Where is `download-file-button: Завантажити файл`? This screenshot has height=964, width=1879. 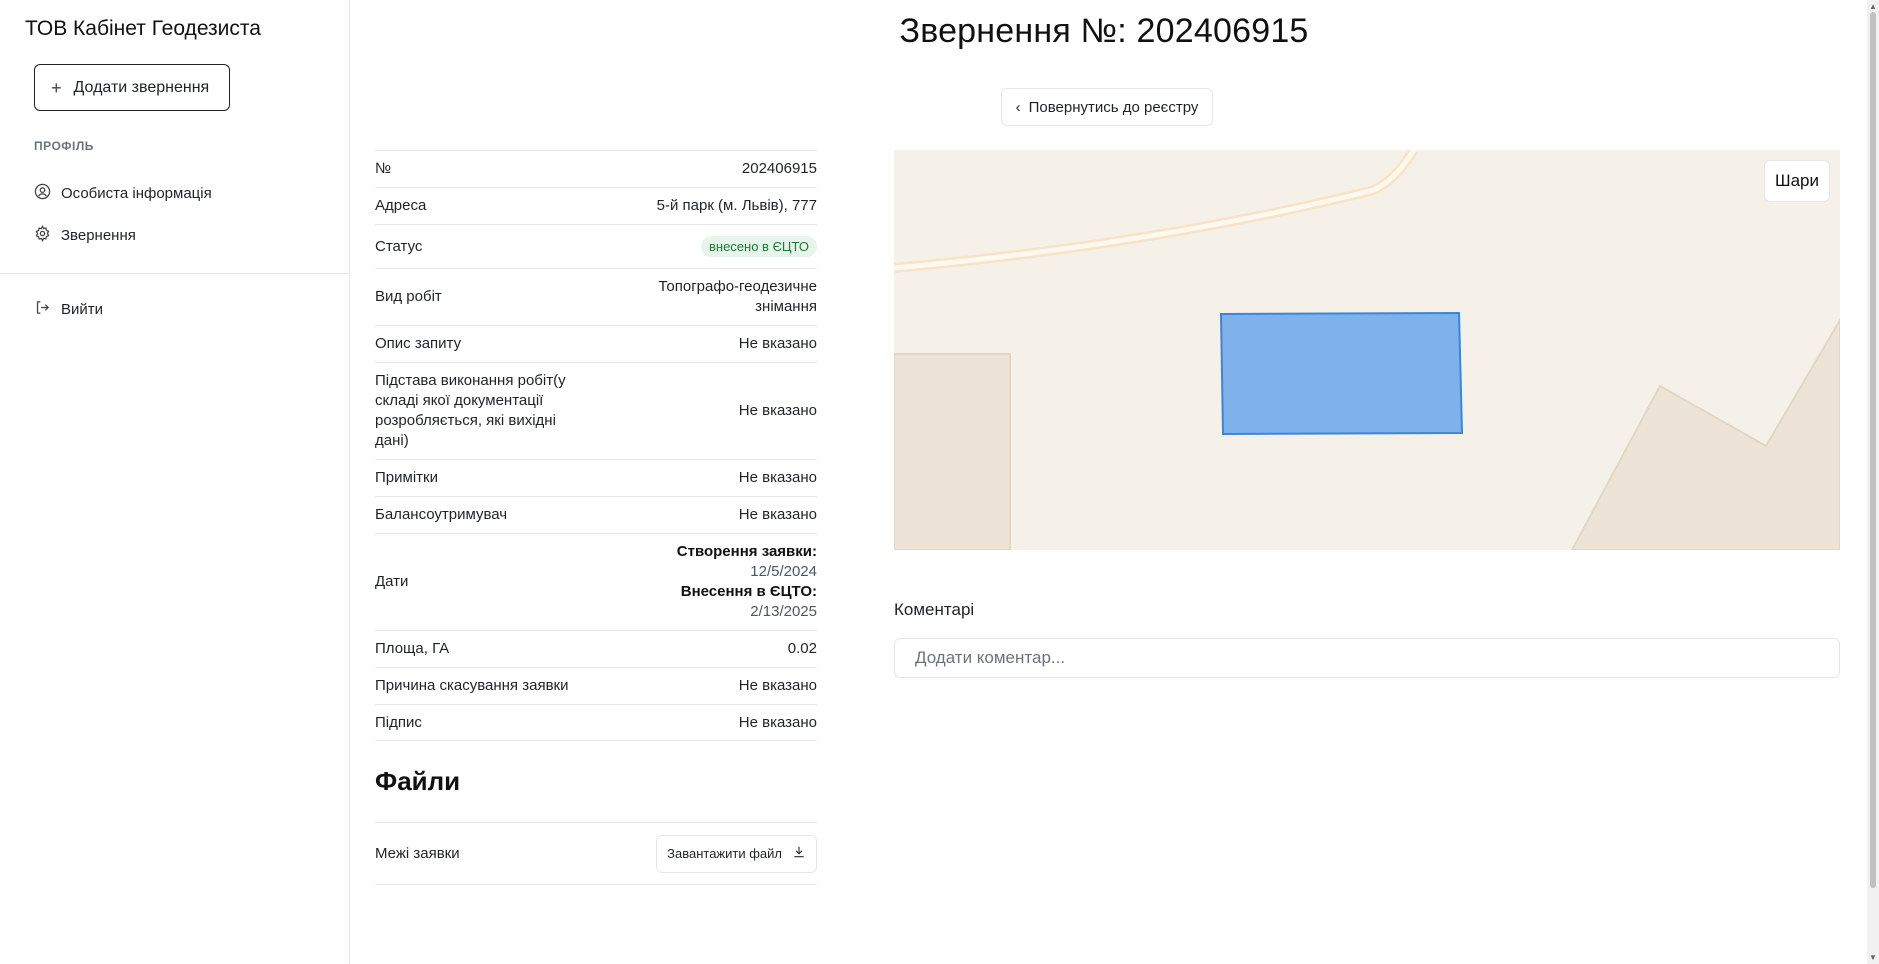
download-file-button: Завантажити файл is located at coordinates (736, 853).